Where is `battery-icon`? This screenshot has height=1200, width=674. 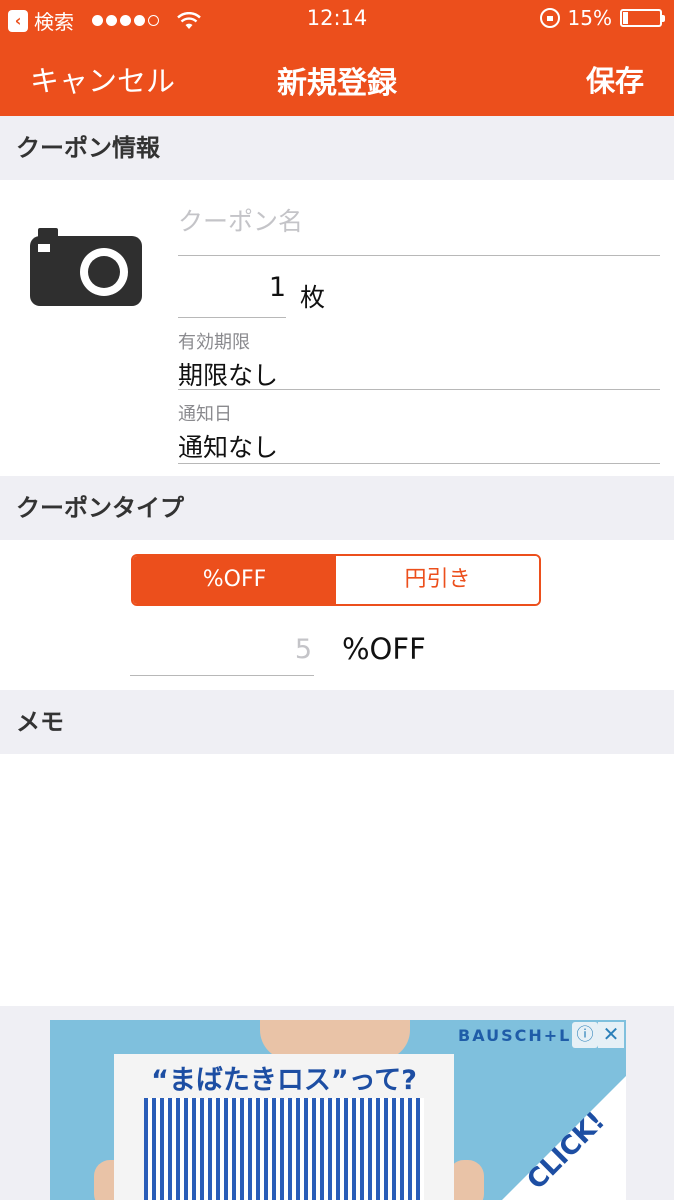 battery-icon is located at coordinates (642, 18).